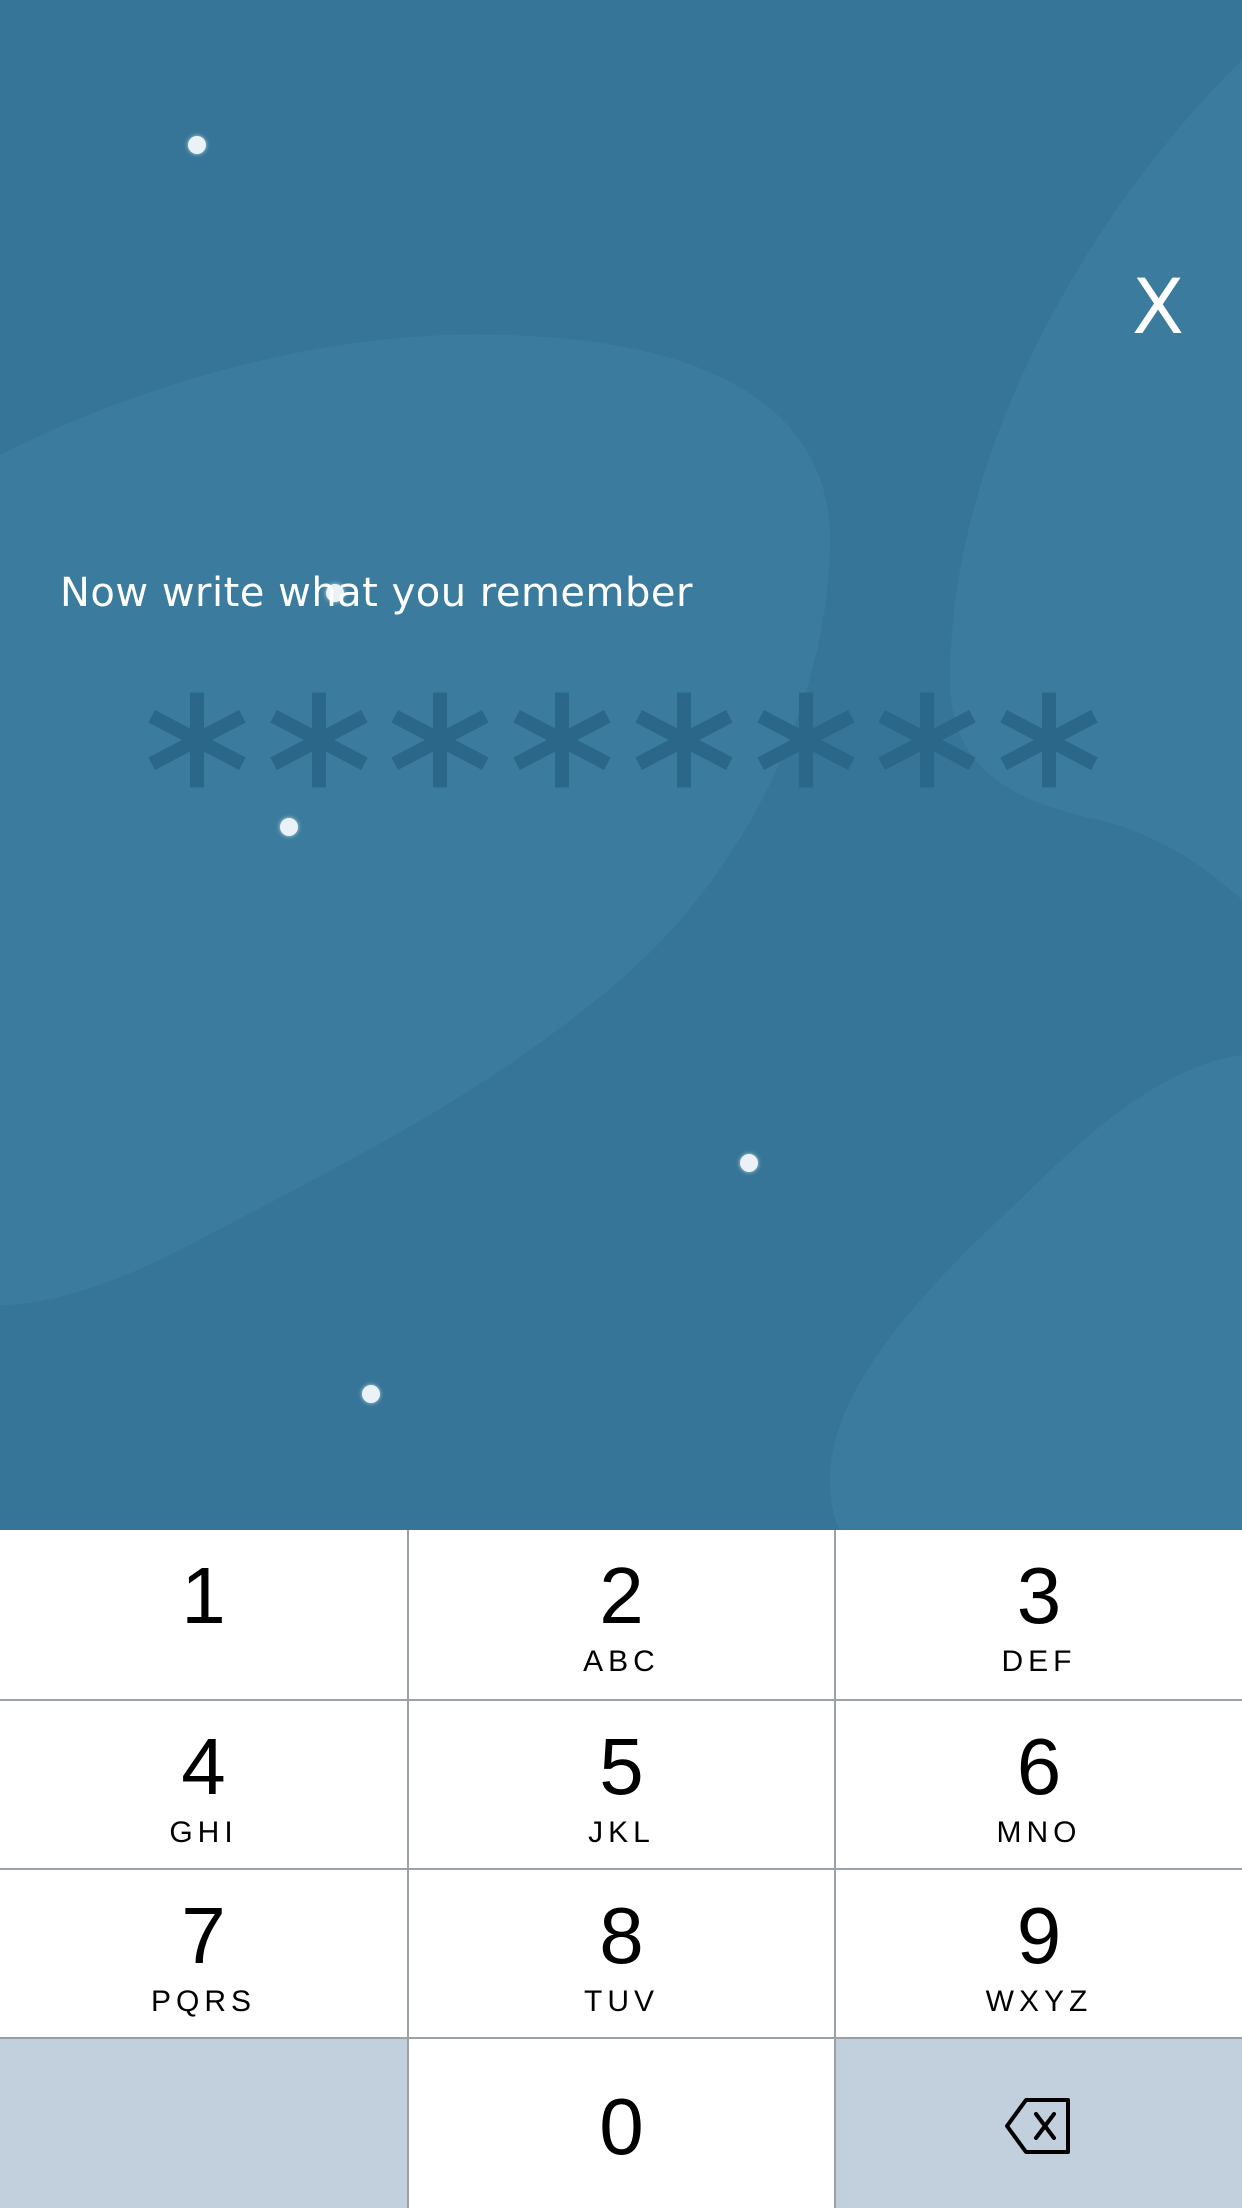 The height and width of the screenshot is (2208, 1242). What do you see at coordinates (621, 2001) in the screenshot?
I see `key-letters: TUV` at bounding box center [621, 2001].